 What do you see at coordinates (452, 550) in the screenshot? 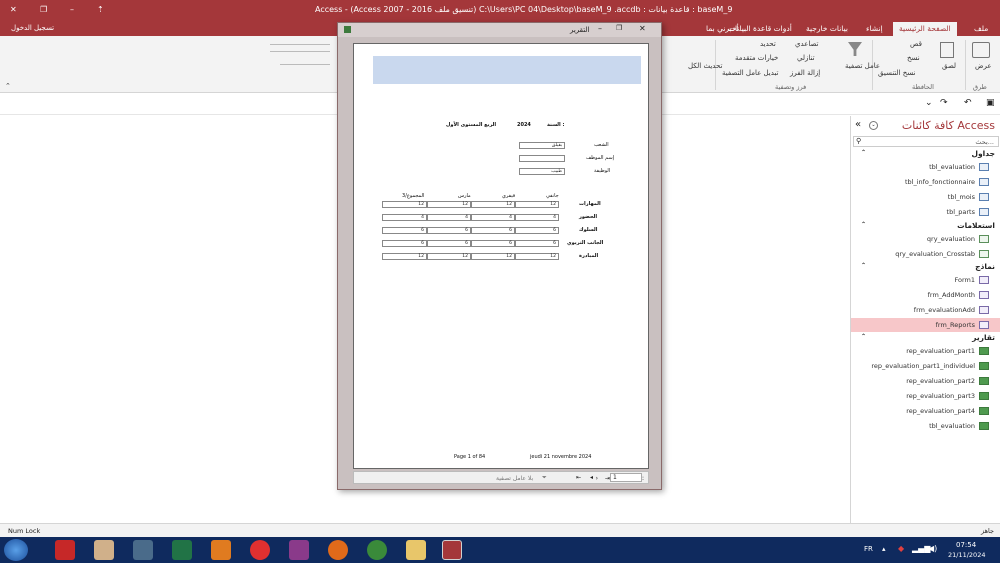
I see `access-icon` at bounding box center [452, 550].